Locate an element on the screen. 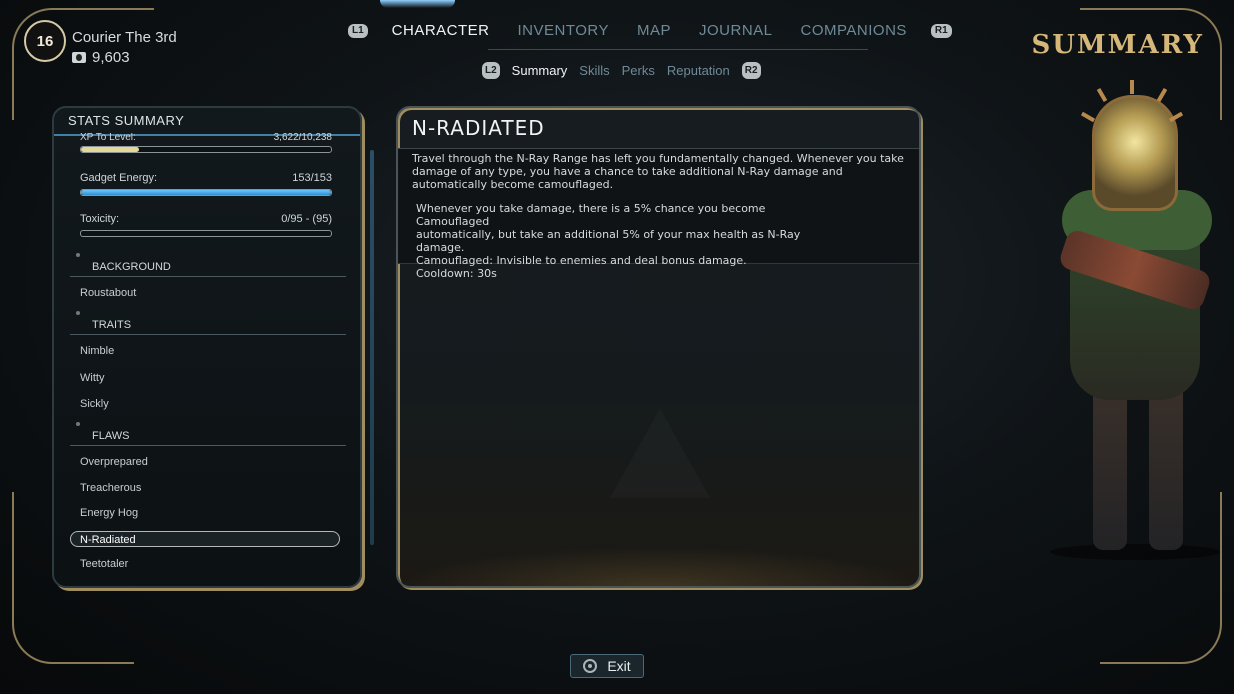 The height and width of the screenshot is (694, 1234). stats-scrollbar-thumb is located at coordinates (372, 347).